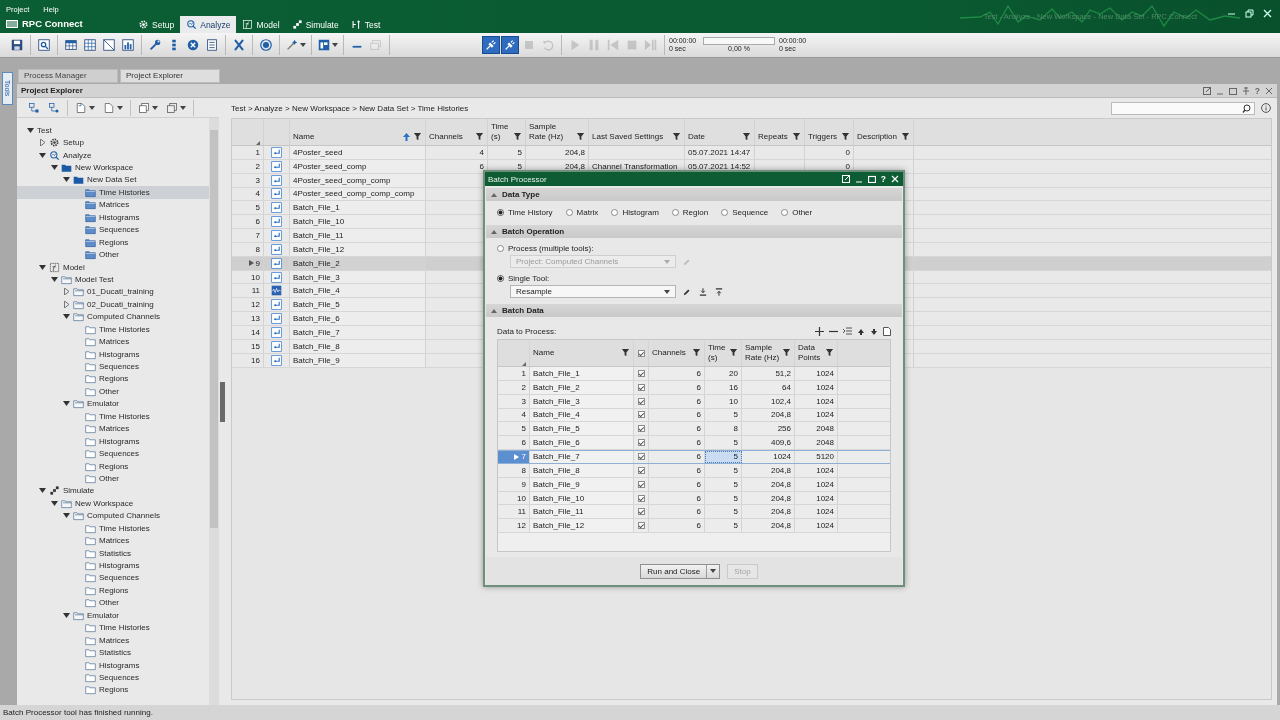  Describe the element at coordinates (523, 470) in the screenshot. I see `row-number: 8` at that location.